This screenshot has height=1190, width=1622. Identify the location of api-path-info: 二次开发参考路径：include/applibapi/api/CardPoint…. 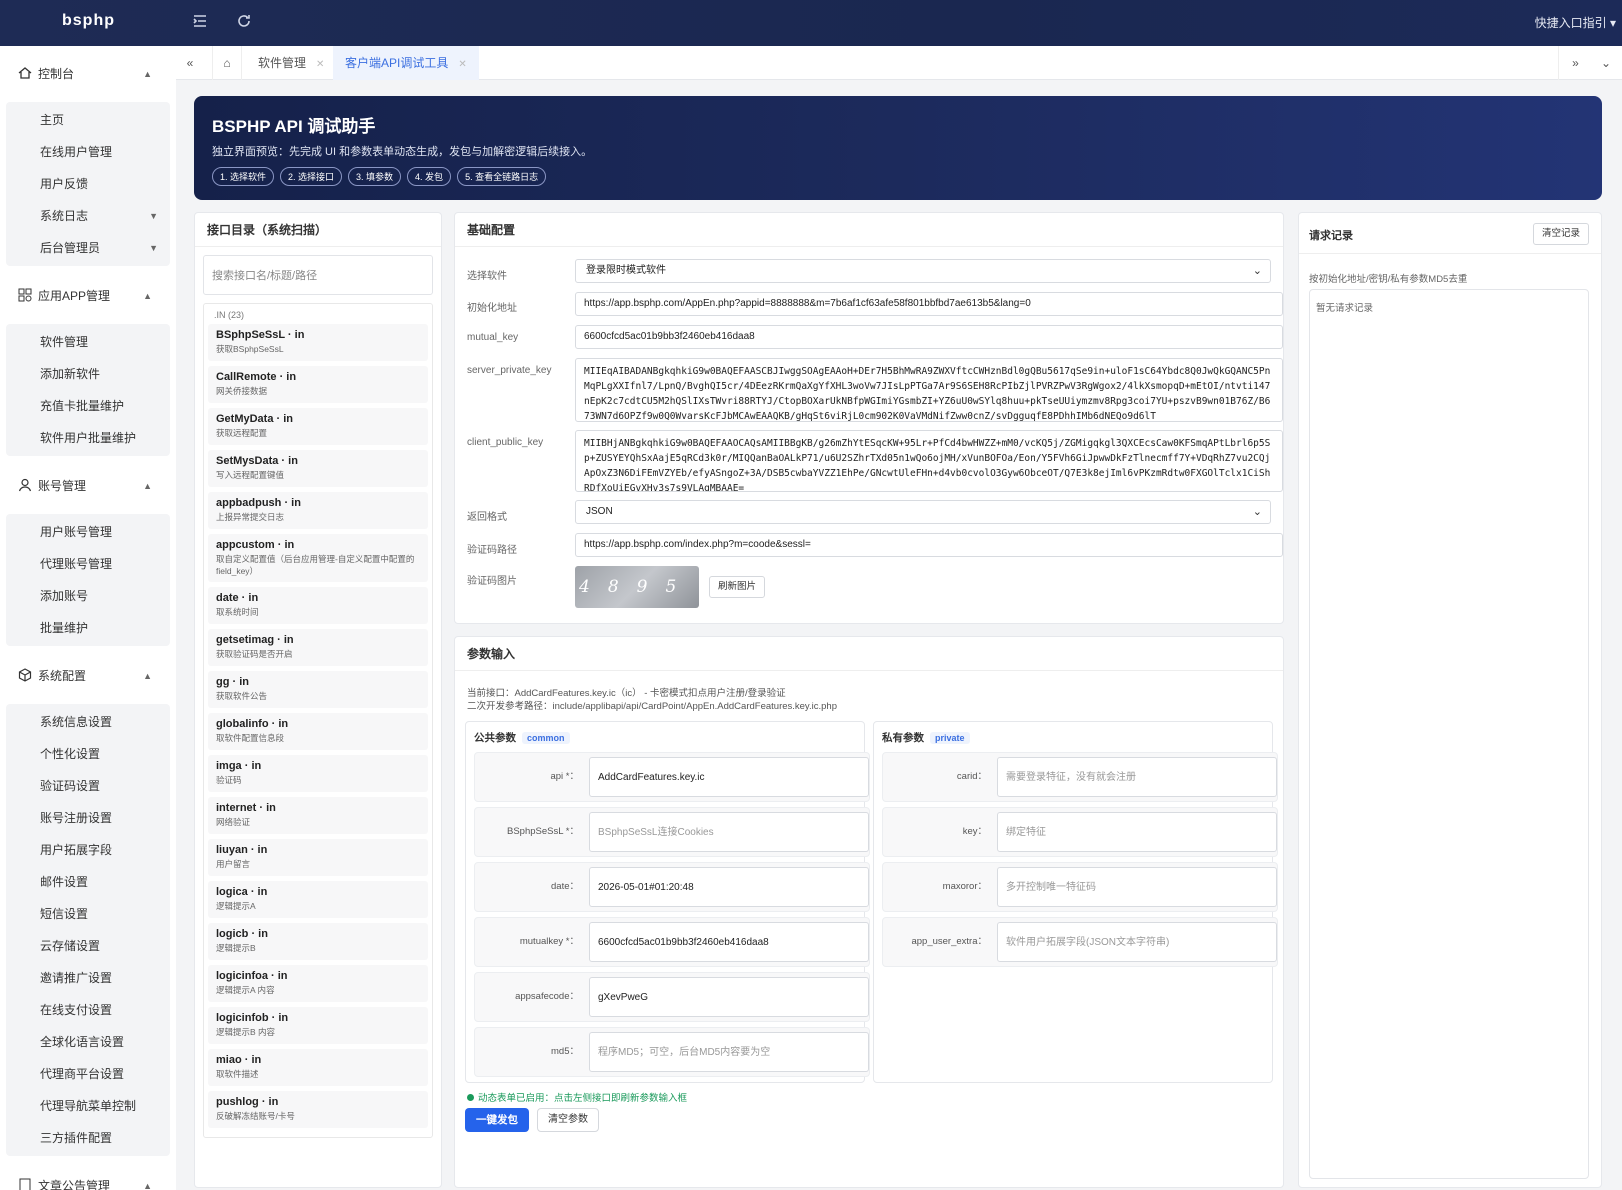
(652, 706).